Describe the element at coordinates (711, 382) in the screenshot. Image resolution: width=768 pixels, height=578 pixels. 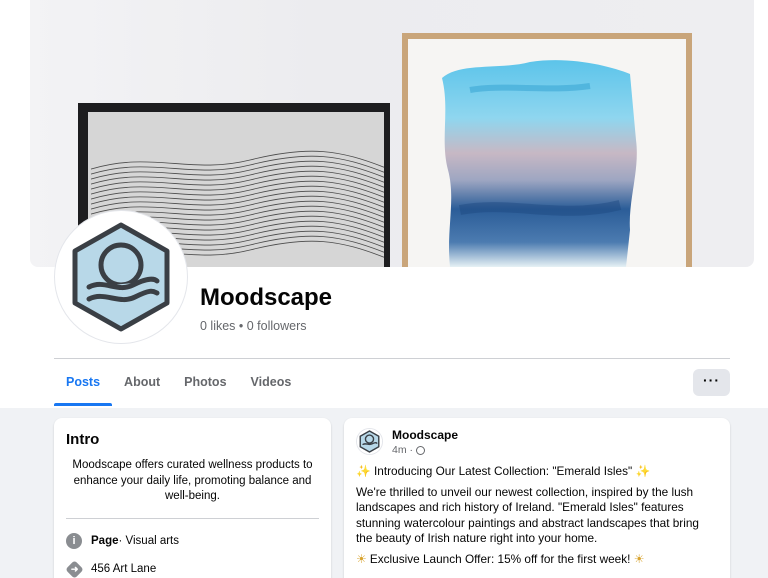
I see `more-options-button: ···` at that location.